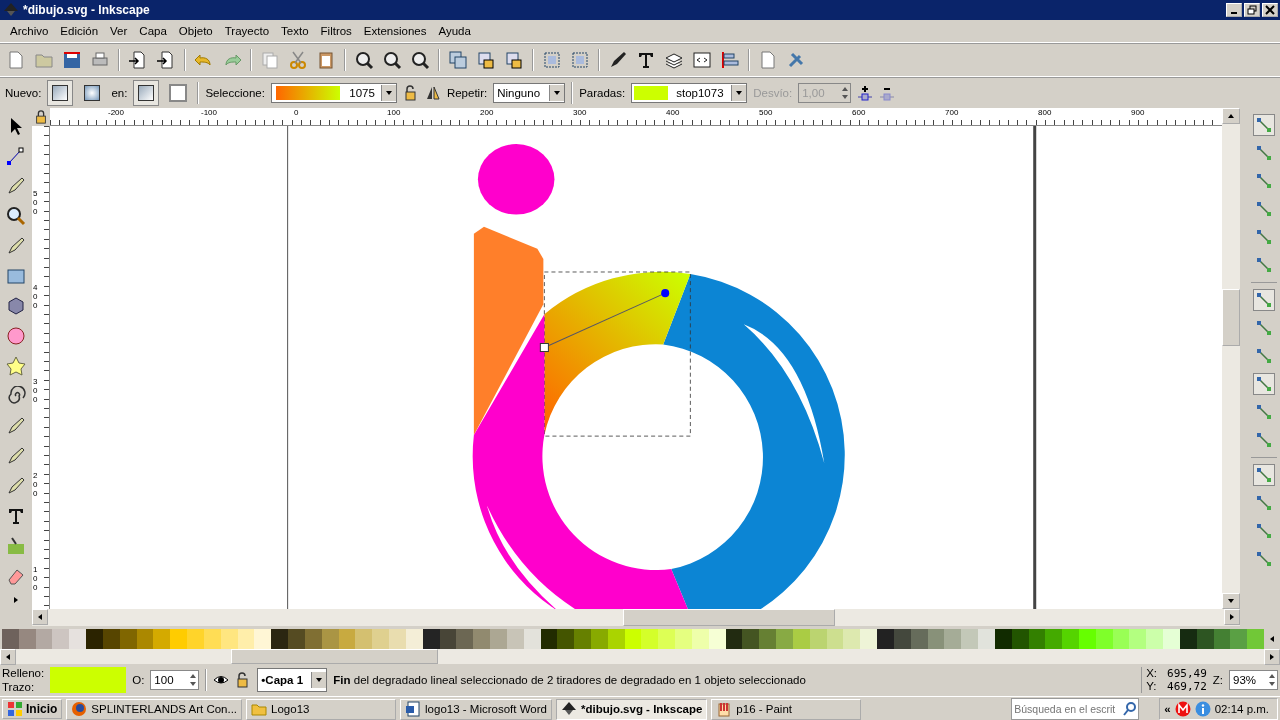 The image size is (1280, 720). I want to click on taskbar-button: Logo13, so click(321, 709).